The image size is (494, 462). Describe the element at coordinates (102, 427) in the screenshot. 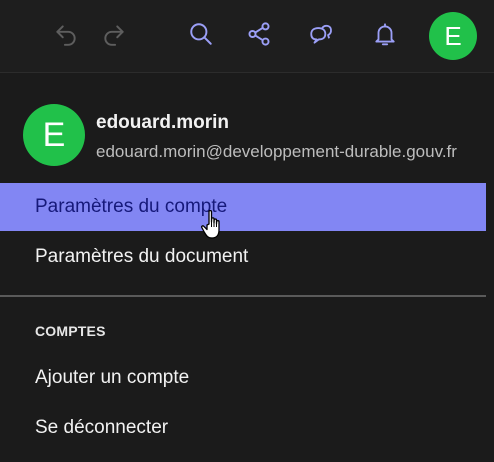

I see `menu-item-label: Se déconnecter` at that location.